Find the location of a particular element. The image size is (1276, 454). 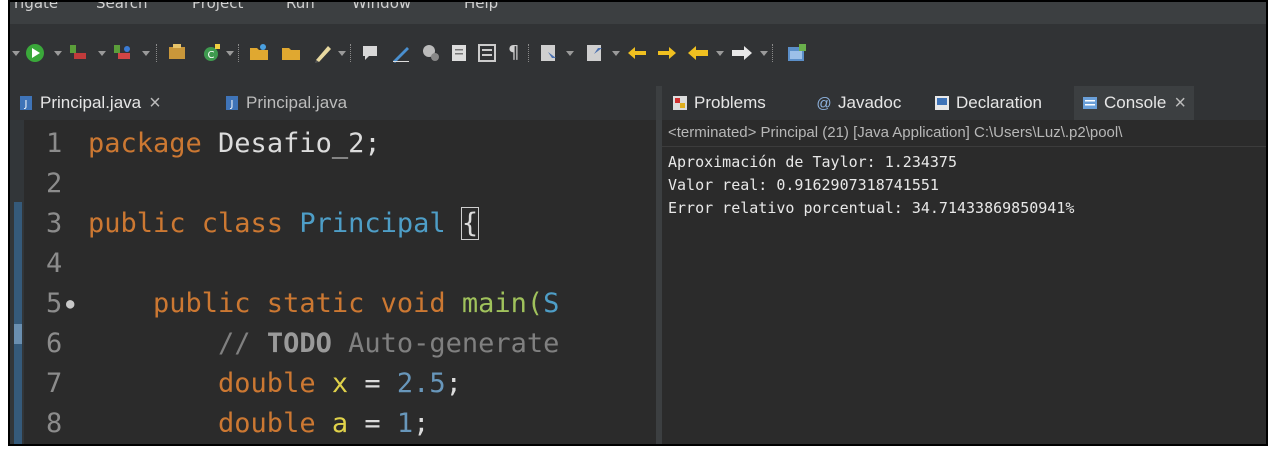

new-class-icon: C is located at coordinates (211, 53).